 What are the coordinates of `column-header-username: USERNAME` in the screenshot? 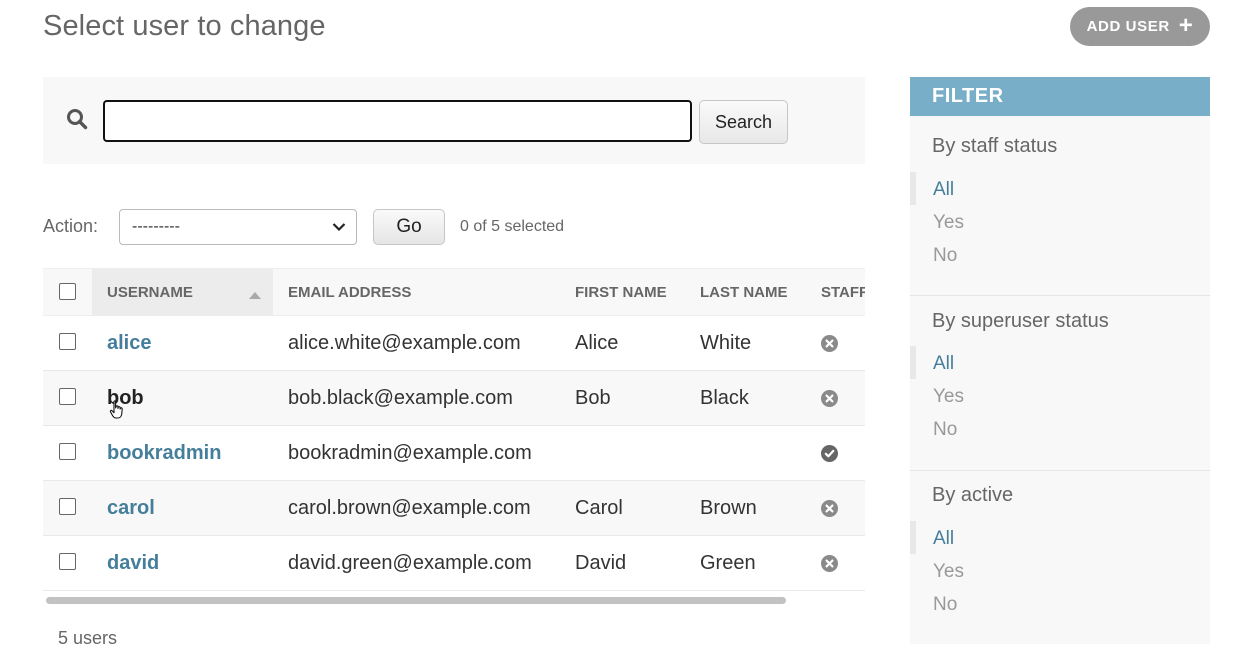 It's located at (150, 293).